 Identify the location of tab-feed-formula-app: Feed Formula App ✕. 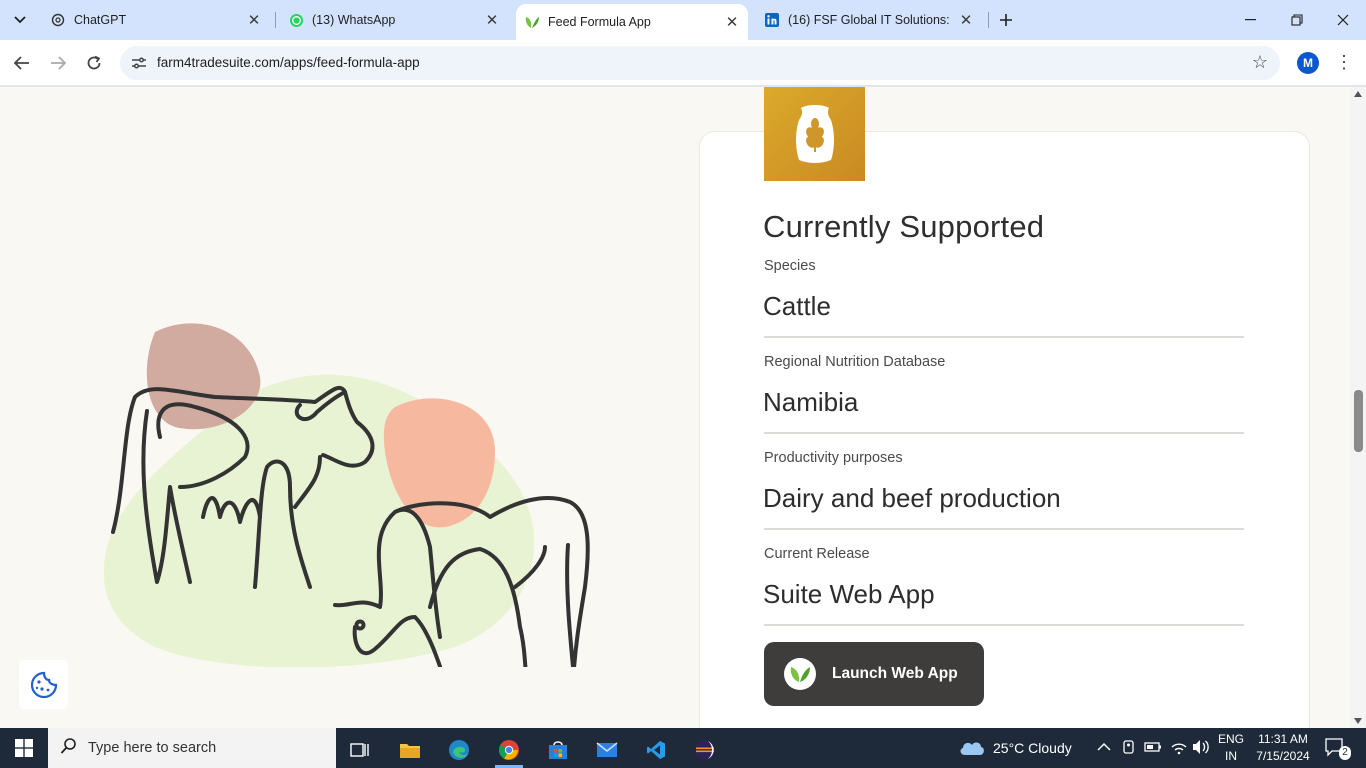
(632, 22).